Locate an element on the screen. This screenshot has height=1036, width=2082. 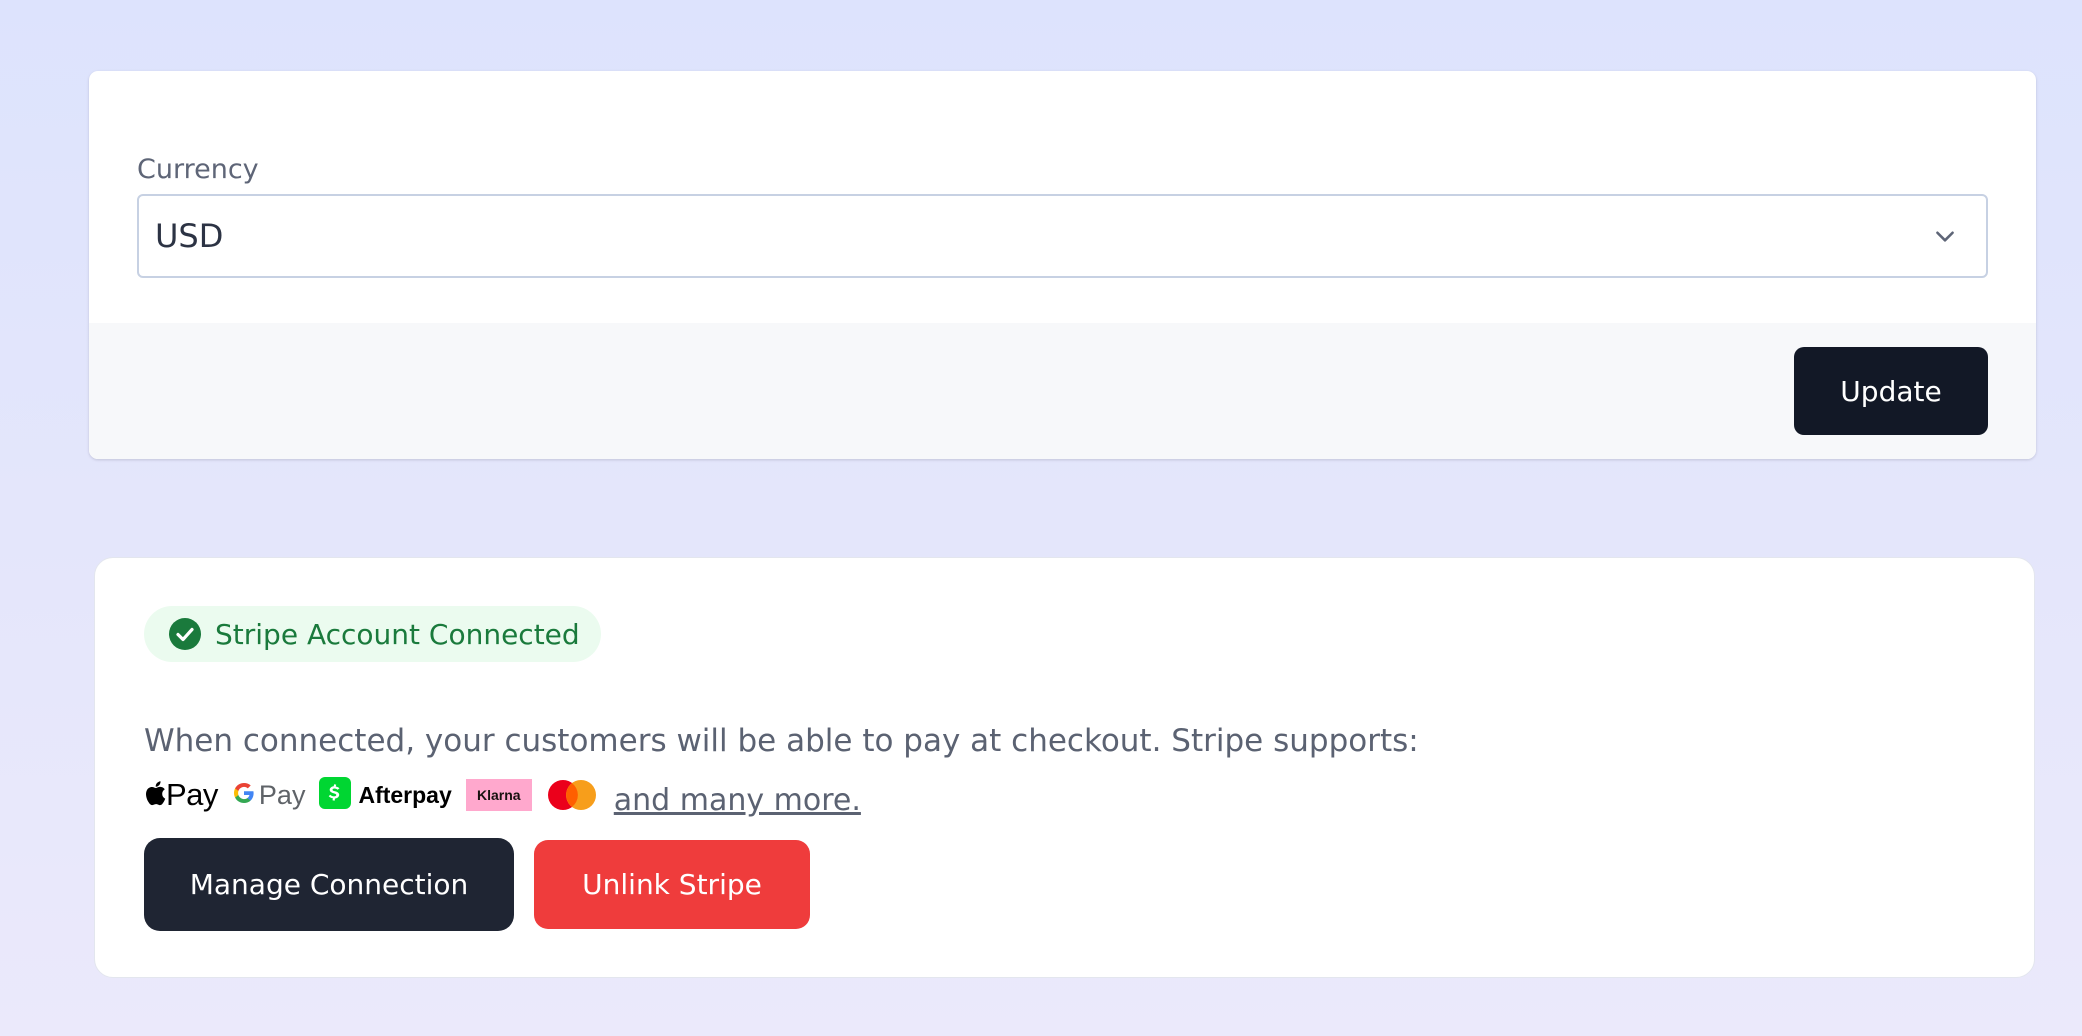
apple-logo-icon is located at coordinates (155, 795).